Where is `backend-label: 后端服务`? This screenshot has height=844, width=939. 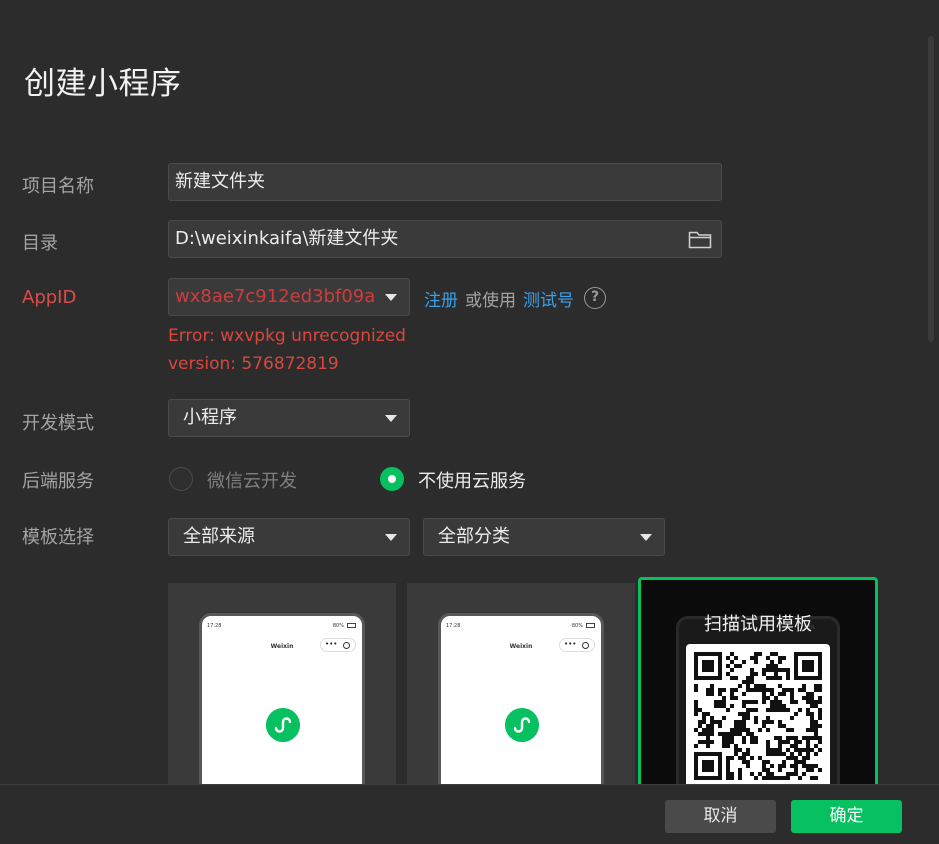 backend-label: 后端服务 is located at coordinates (58, 481).